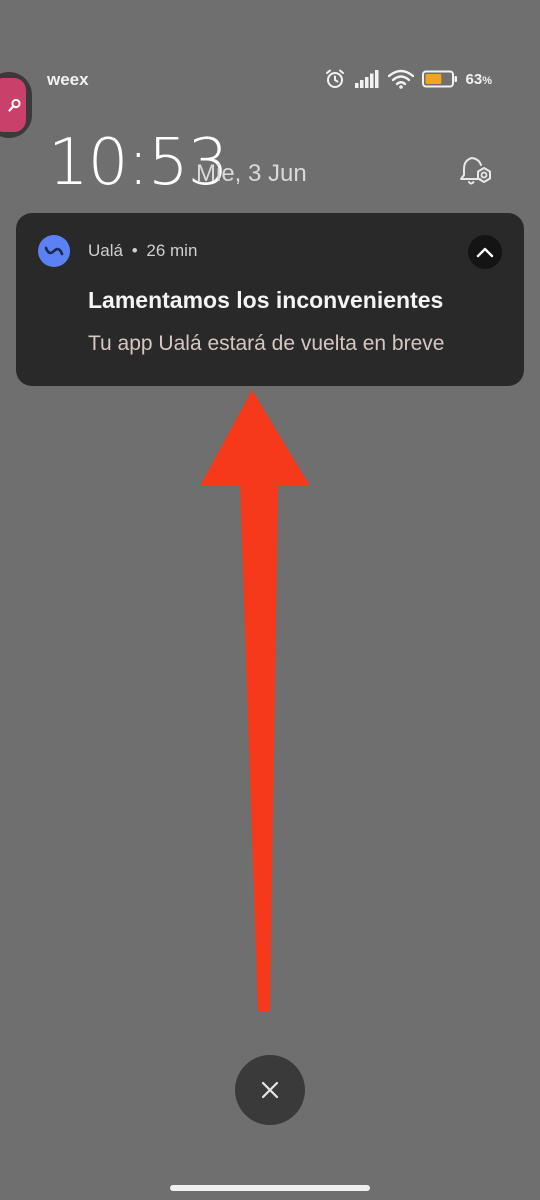 Image resolution: width=540 pixels, height=1200 pixels. I want to click on search-icon, so click(14, 105).